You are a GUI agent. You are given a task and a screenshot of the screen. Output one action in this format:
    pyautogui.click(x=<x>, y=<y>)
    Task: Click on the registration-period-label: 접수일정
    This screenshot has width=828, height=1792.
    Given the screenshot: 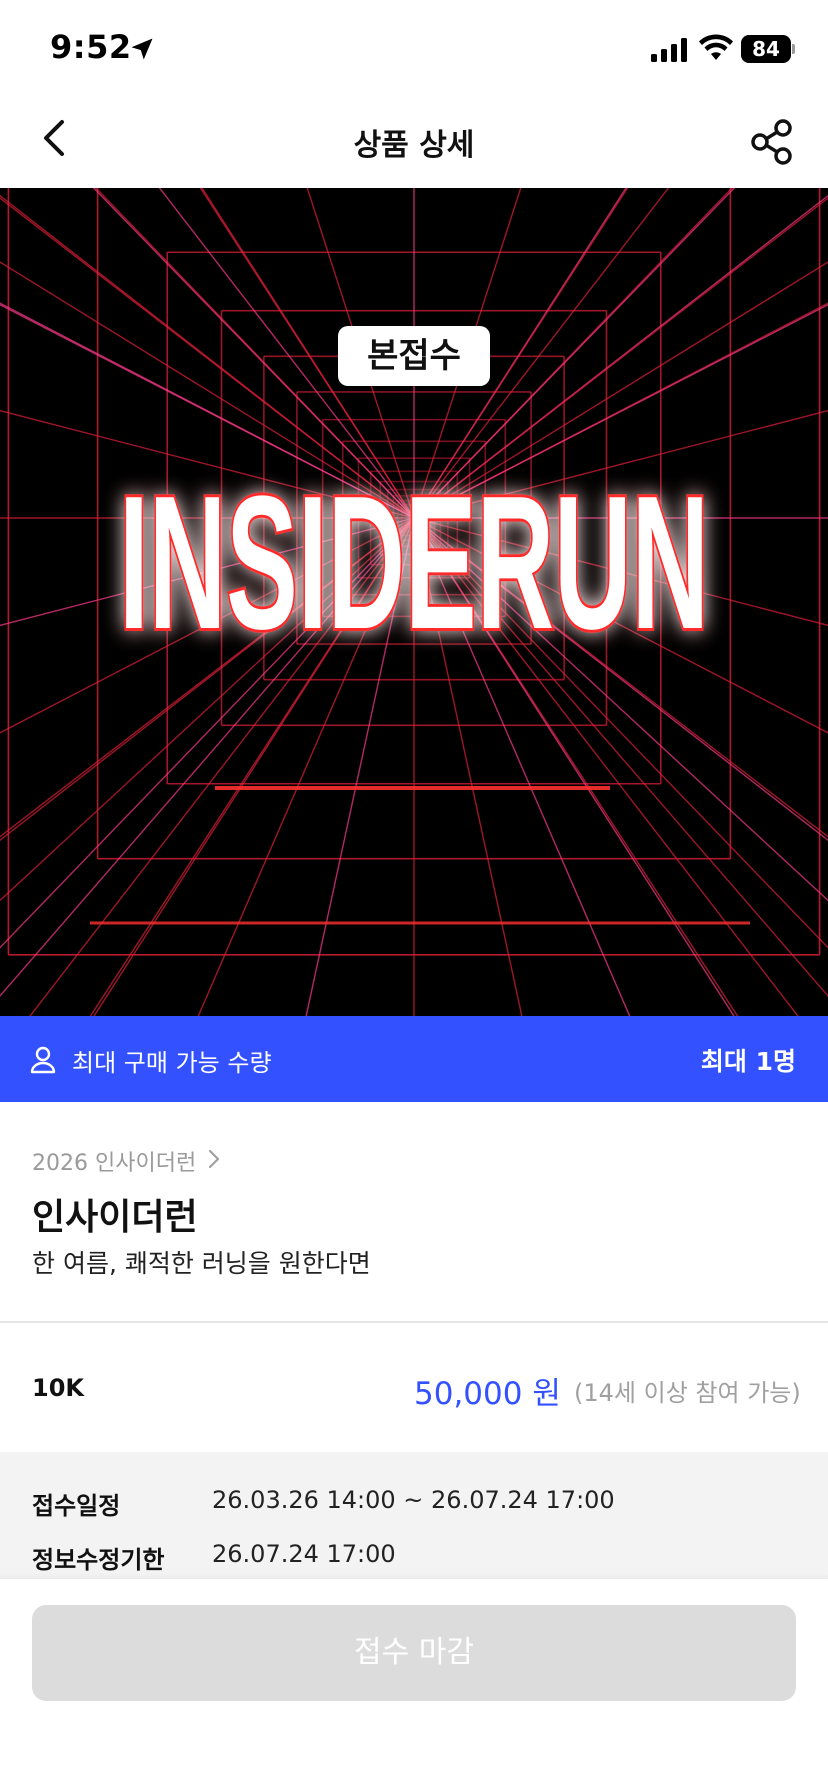 What is the action you would take?
    pyautogui.click(x=76, y=1506)
    